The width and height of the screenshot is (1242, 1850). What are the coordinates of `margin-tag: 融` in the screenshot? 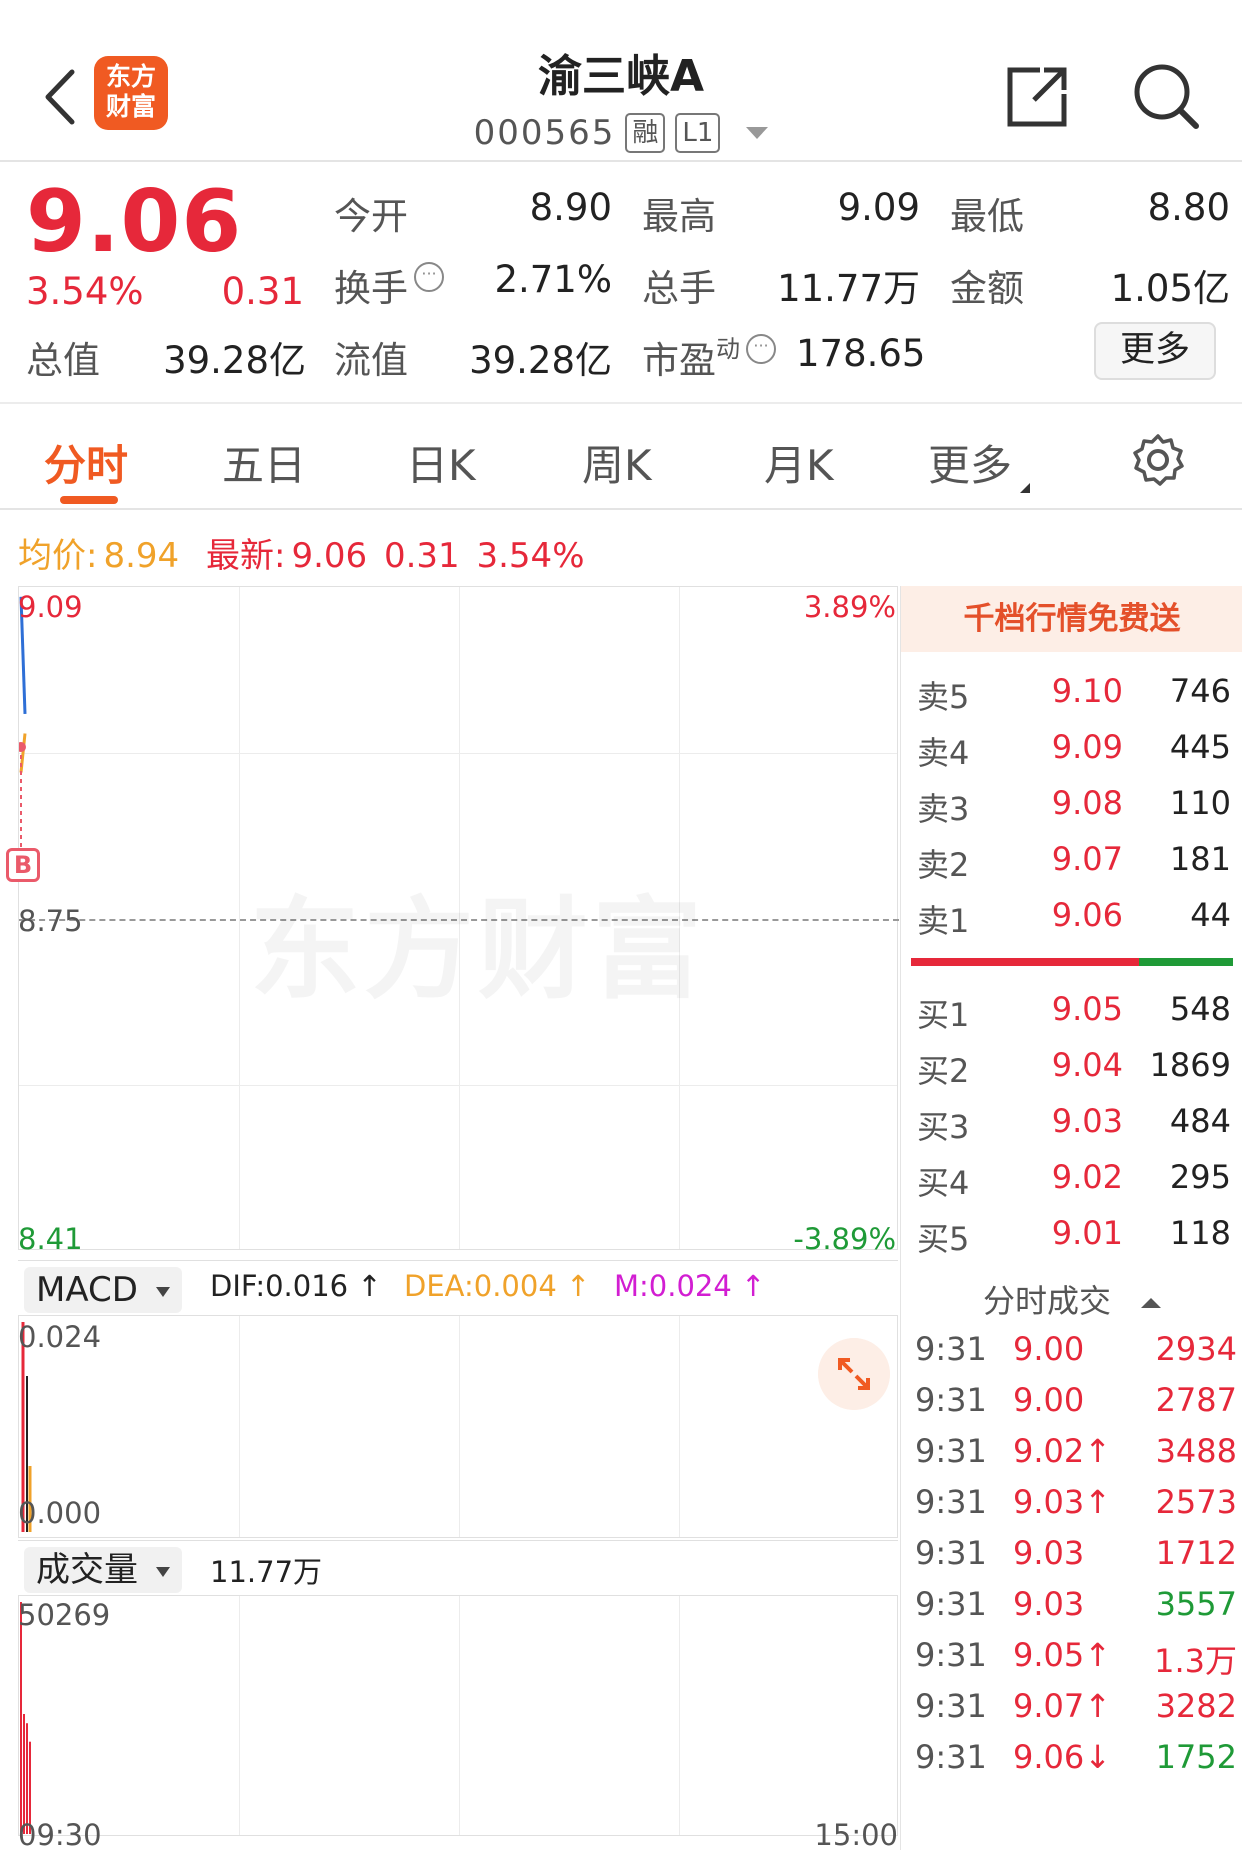 It's located at (645, 133).